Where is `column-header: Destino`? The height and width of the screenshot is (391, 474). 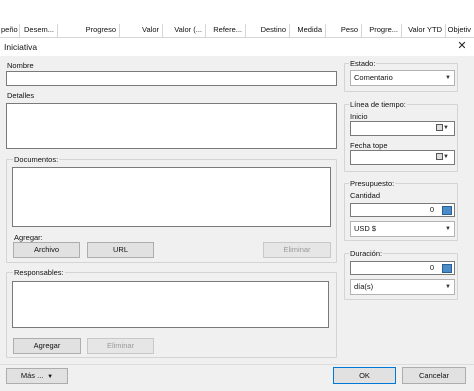 column-header: Destino is located at coordinates (268, 31).